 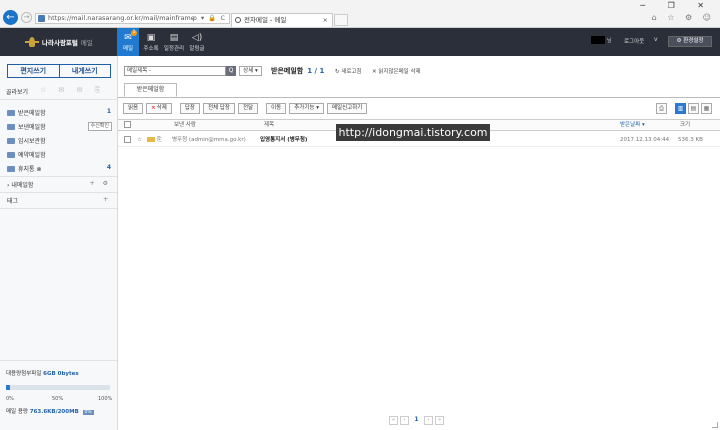 I want to click on nav-calendar: ▤ 일정관리, so click(x=174, y=42).